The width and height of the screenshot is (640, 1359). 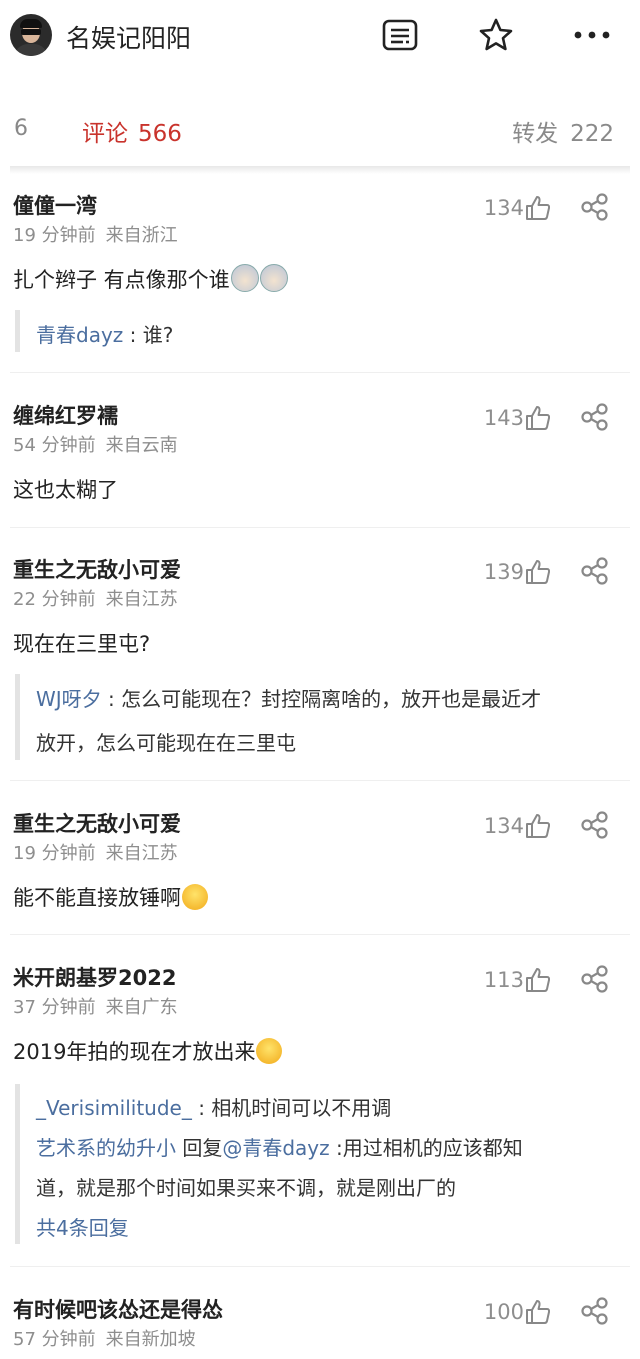 I want to click on comment-text: 扎个辫子 有点像那个谁, so click(x=150, y=279).